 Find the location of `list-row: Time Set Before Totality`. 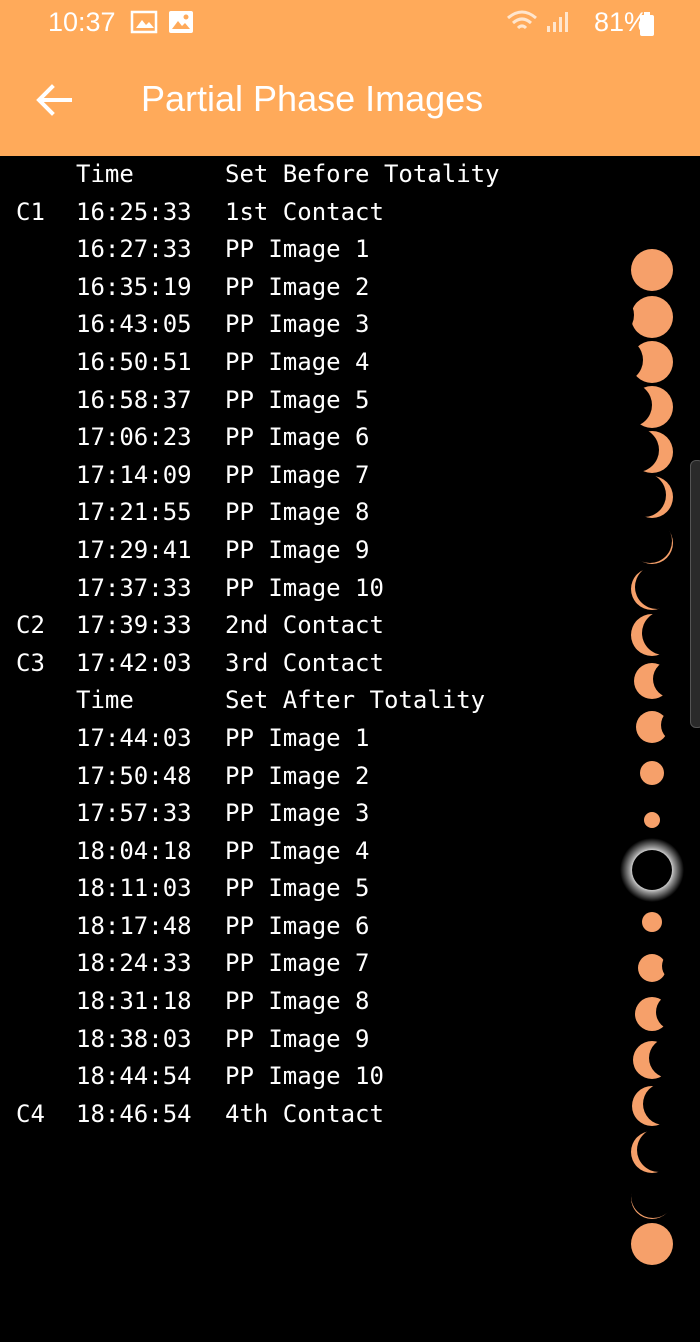

list-row: Time Set Before Totality is located at coordinates (305, 175).